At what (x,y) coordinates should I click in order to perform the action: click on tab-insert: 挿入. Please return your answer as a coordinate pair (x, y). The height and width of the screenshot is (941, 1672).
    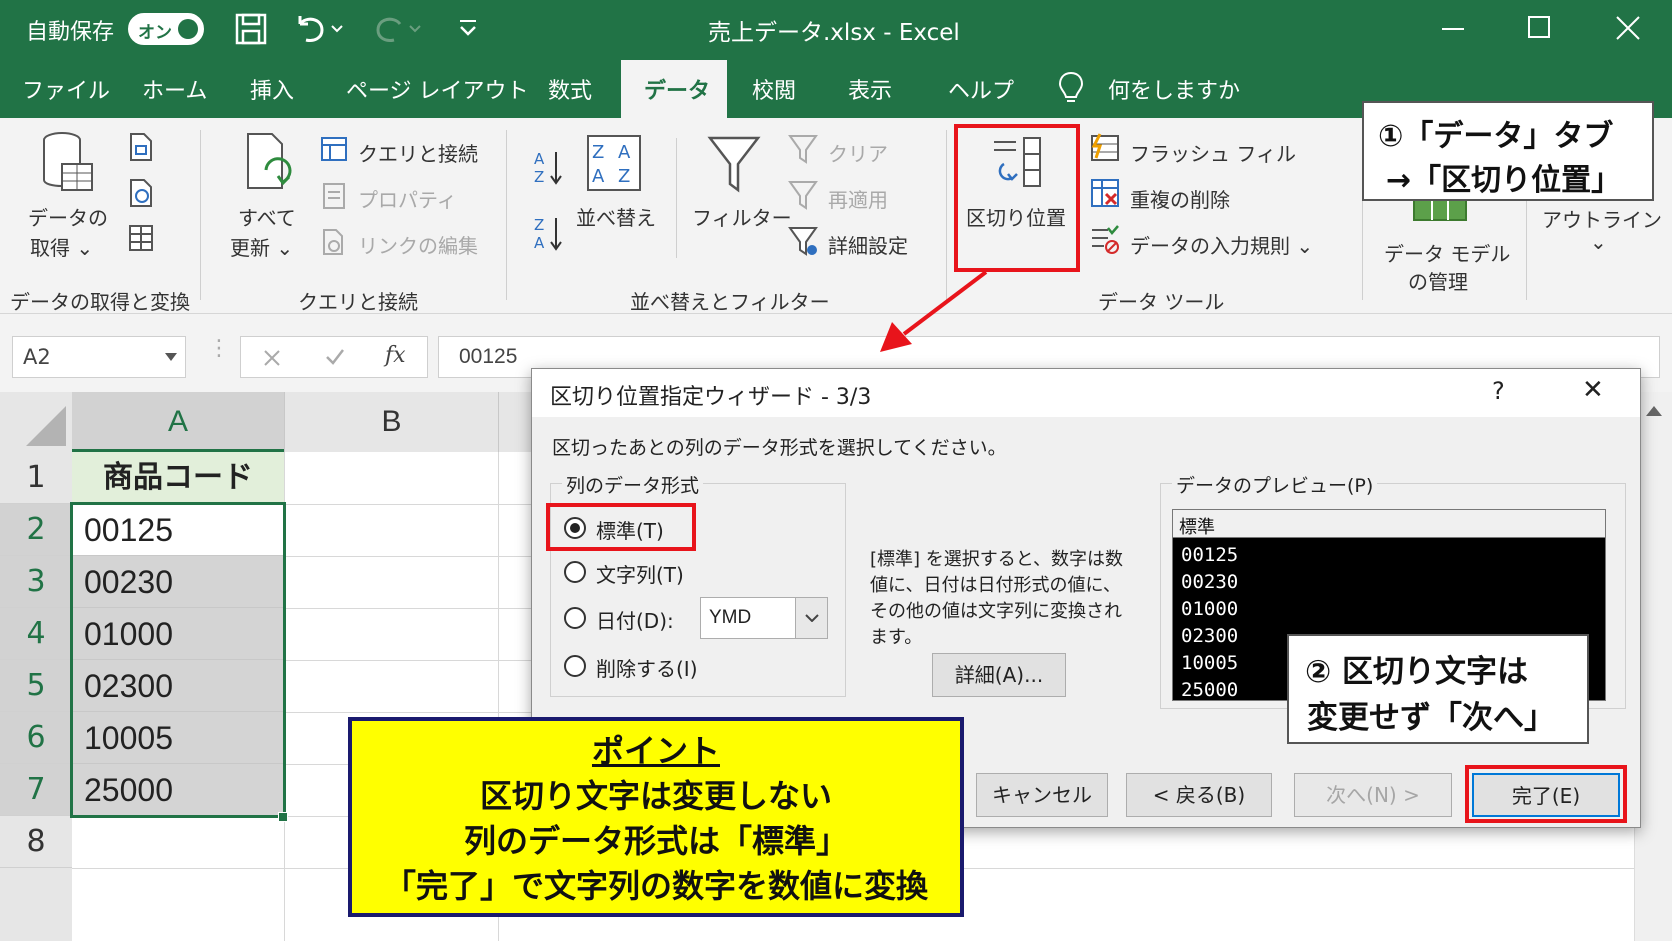
    Looking at the image, I should click on (272, 89).